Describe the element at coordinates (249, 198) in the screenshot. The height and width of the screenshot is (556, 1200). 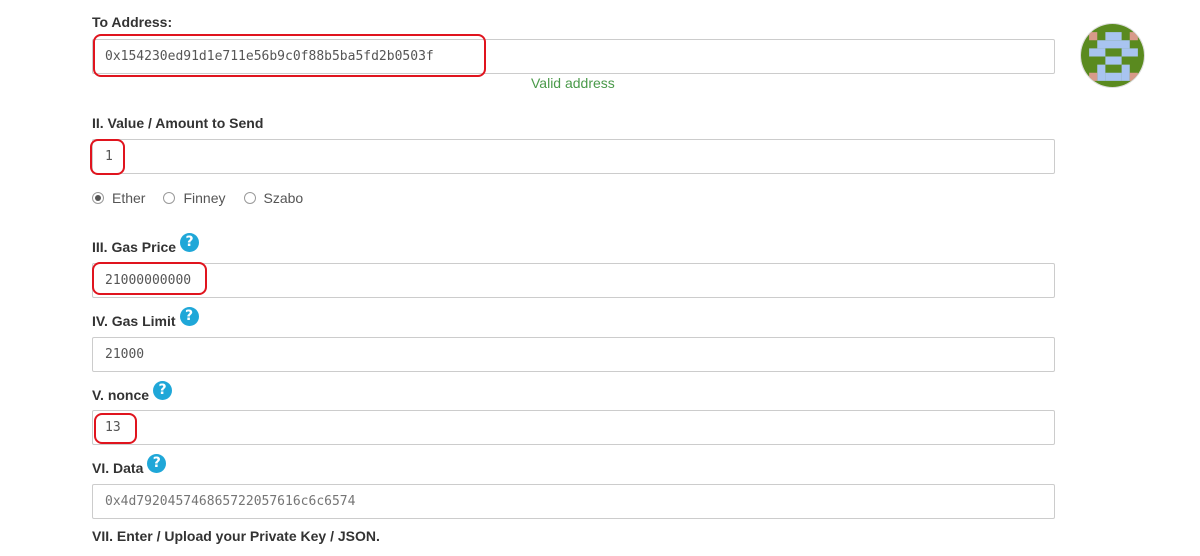
I see `radio-szabo` at that location.